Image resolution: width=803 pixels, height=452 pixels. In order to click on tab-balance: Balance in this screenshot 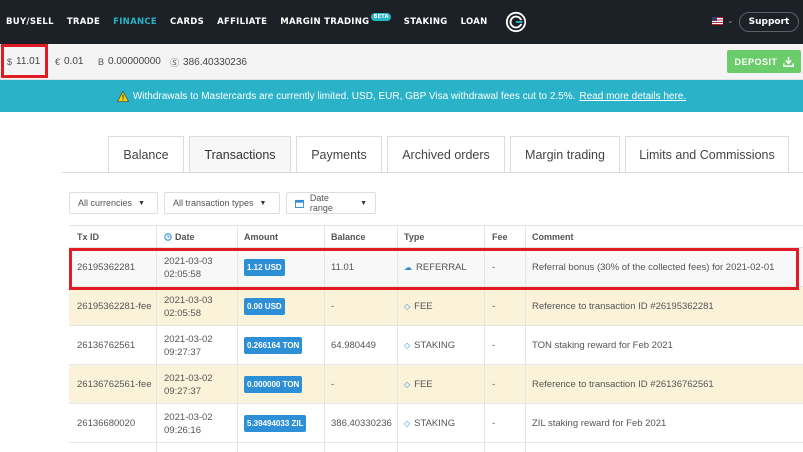, I will do `click(146, 154)`.